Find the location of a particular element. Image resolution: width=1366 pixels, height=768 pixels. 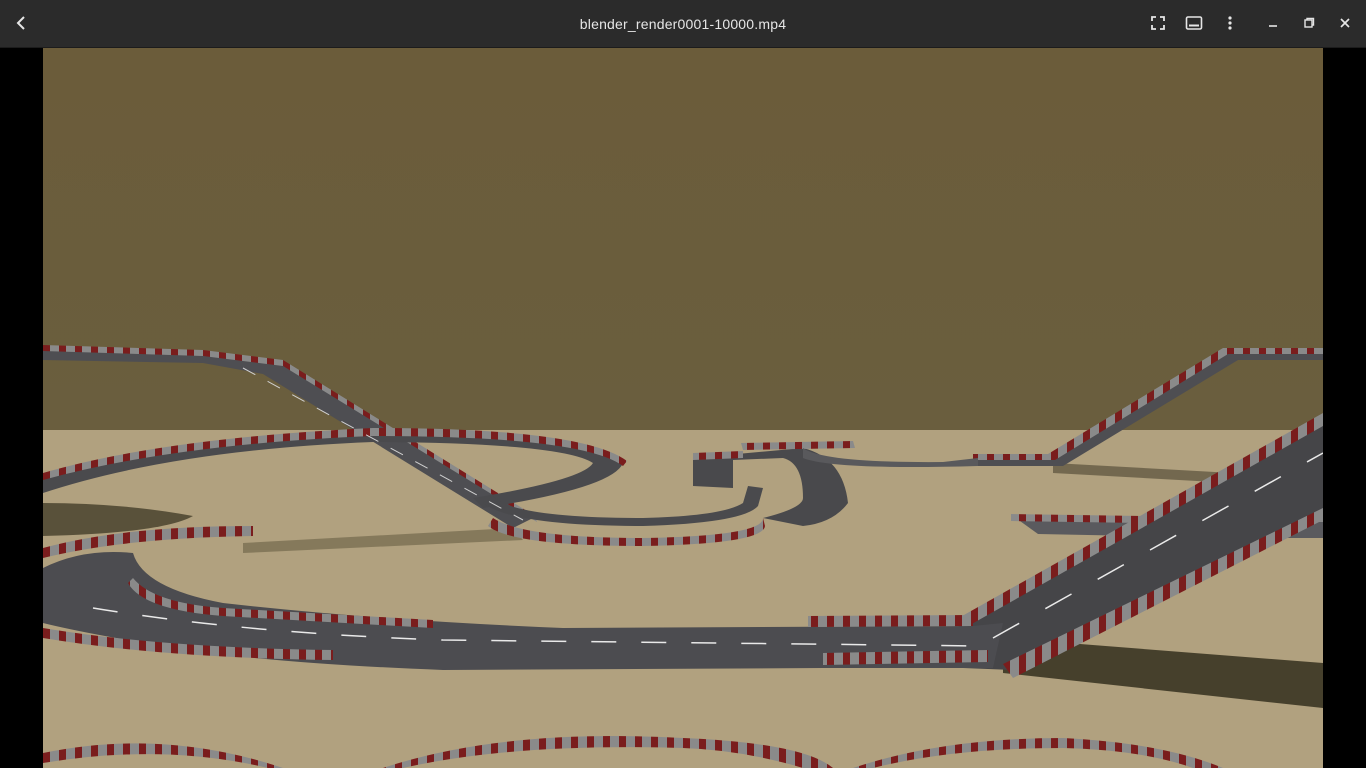

fullscreen-button is located at coordinates (1158, 23).